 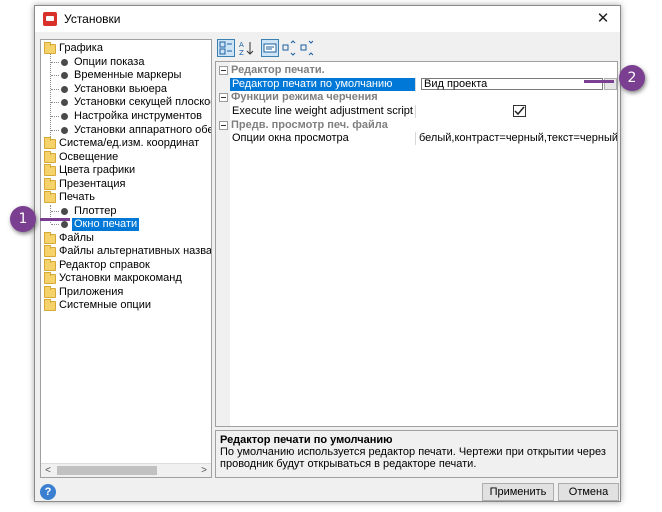 I want to click on categorized-view-button, so click(x=226, y=48).